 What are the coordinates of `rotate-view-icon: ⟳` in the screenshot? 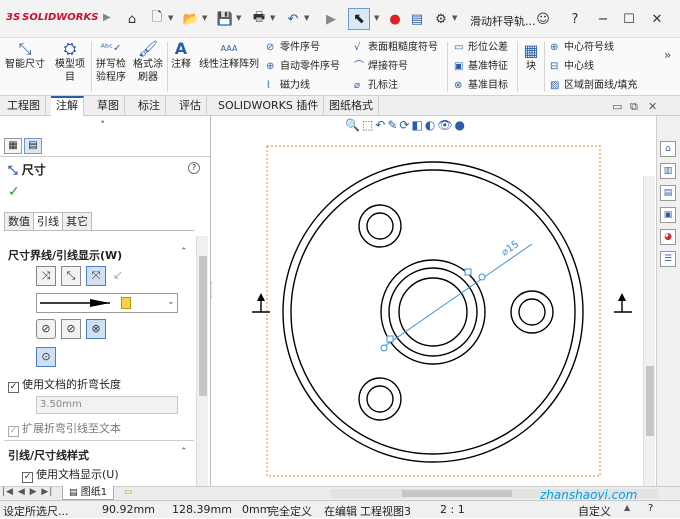 It's located at (405, 125).